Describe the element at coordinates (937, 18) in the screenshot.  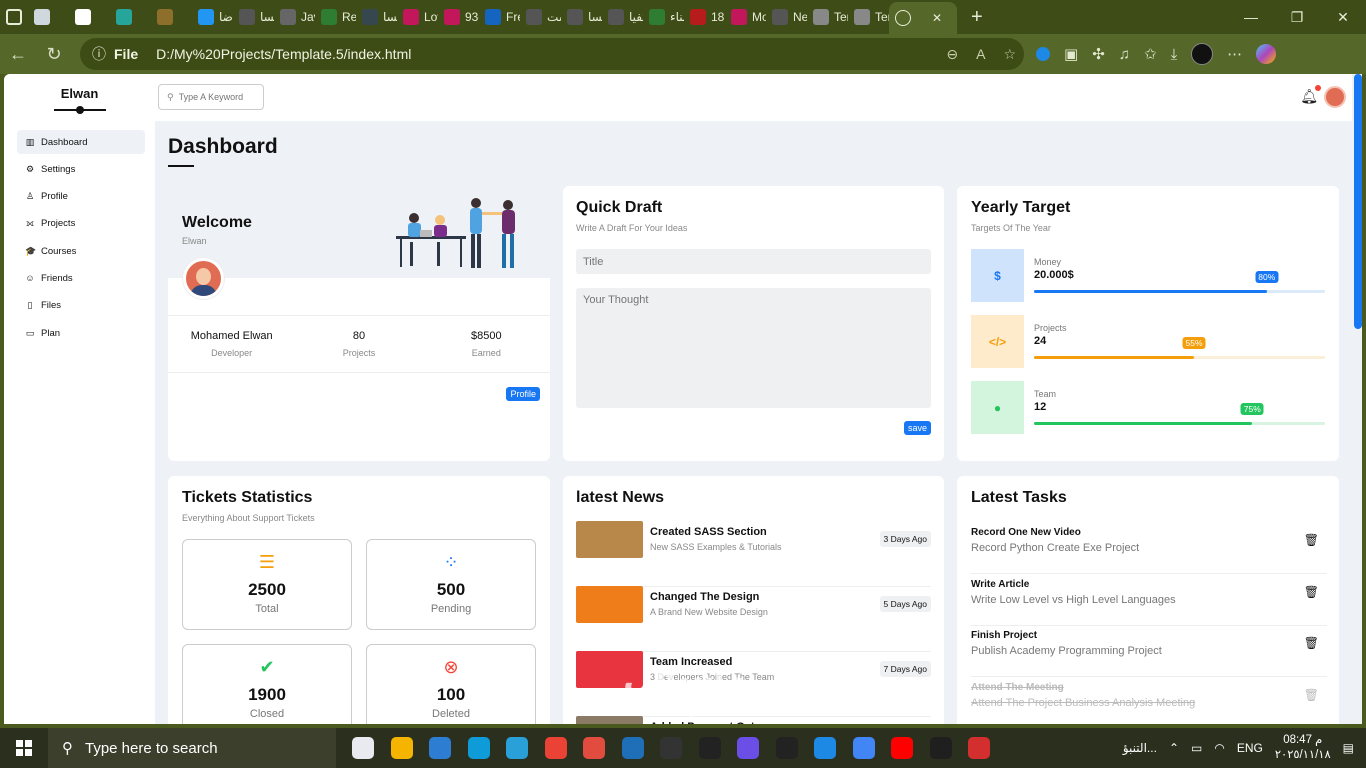
I see `close-tab-icon: ✕` at that location.